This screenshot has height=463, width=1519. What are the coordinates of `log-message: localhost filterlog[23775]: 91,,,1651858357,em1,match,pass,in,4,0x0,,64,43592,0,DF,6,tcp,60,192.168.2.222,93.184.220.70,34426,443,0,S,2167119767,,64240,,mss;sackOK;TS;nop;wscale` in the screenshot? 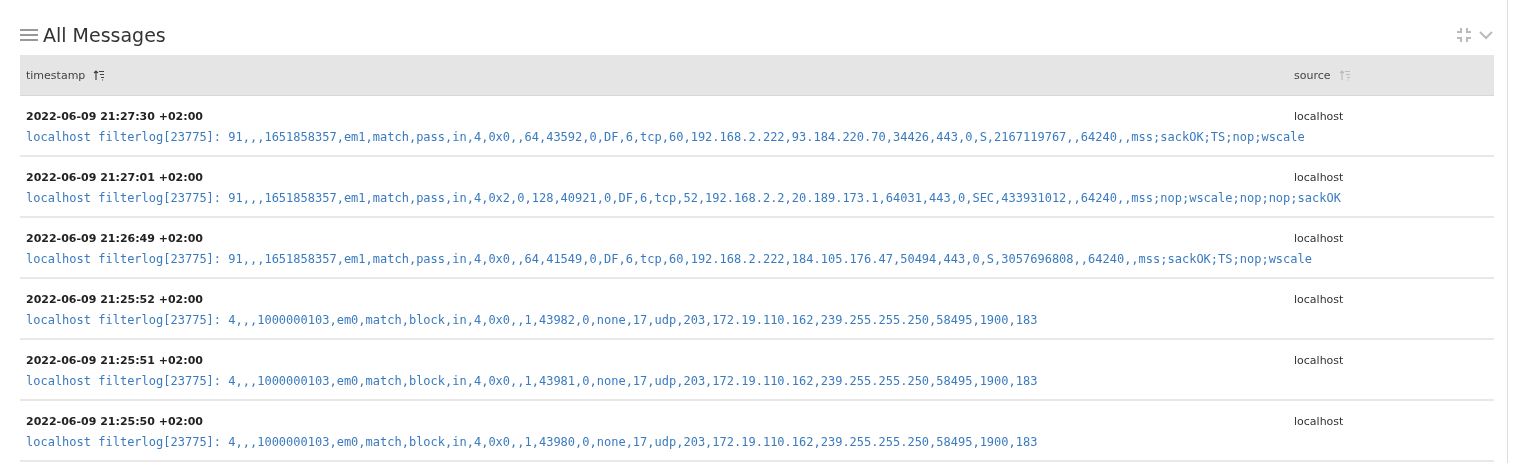 It's located at (665, 137).